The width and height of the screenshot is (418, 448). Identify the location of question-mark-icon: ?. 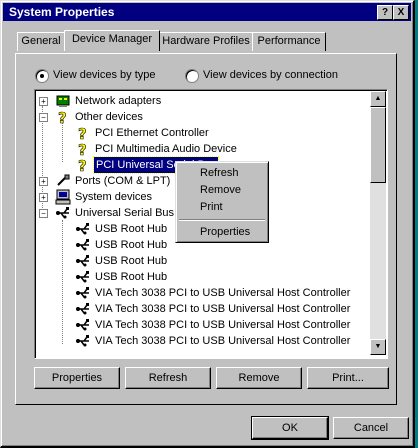
(63, 118).